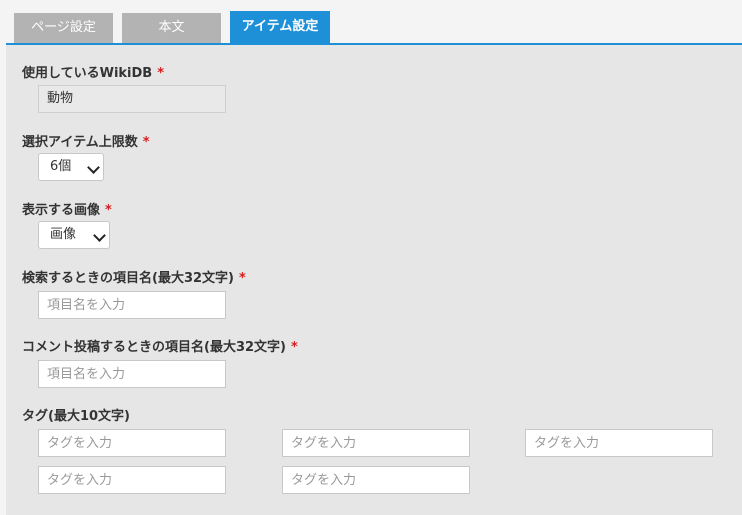 The width and height of the screenshot is (742, 515). Describe the element at coordinates (63, 28) in the screenshot. I see `tab-page-settings: ページ設定` at that location.